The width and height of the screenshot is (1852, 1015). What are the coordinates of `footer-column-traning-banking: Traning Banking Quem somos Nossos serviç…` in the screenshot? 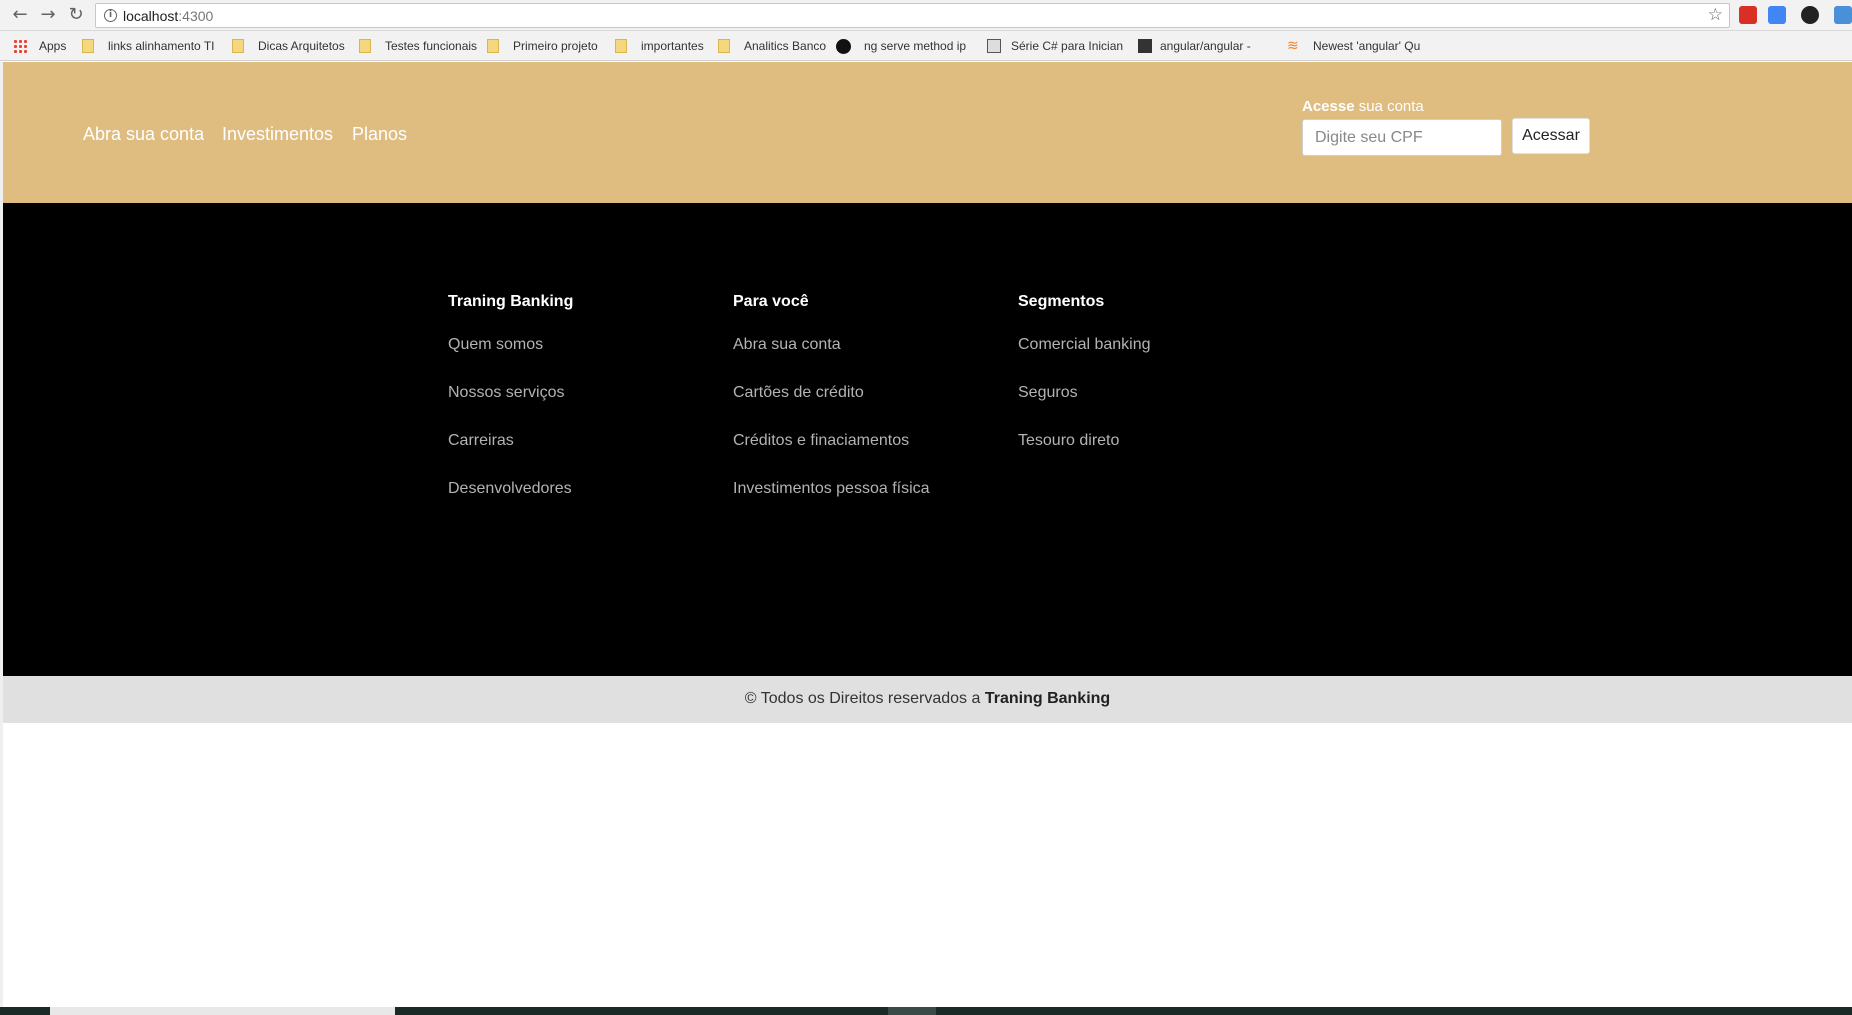 It's located at (510, 409).